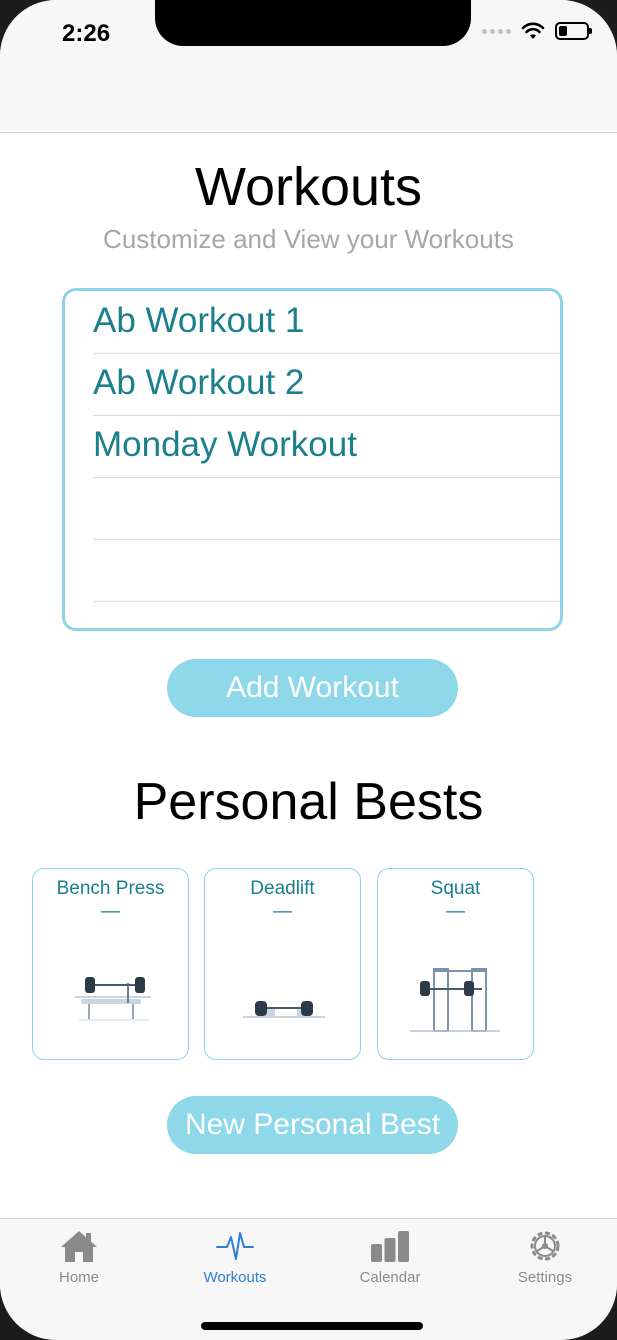 The width and height of the screenshot is (617, 1340). What do you see at coordinates (86, 33) in the screenshot?
I see `status-time: 2:26` at bounding box center [86, 33].